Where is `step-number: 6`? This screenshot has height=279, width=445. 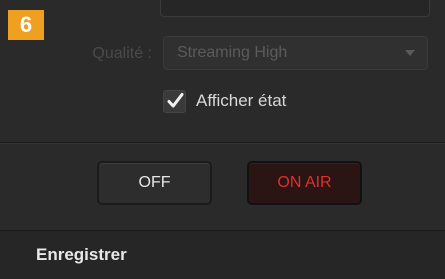
step-number: 6 is located at coordinates (26, 24).